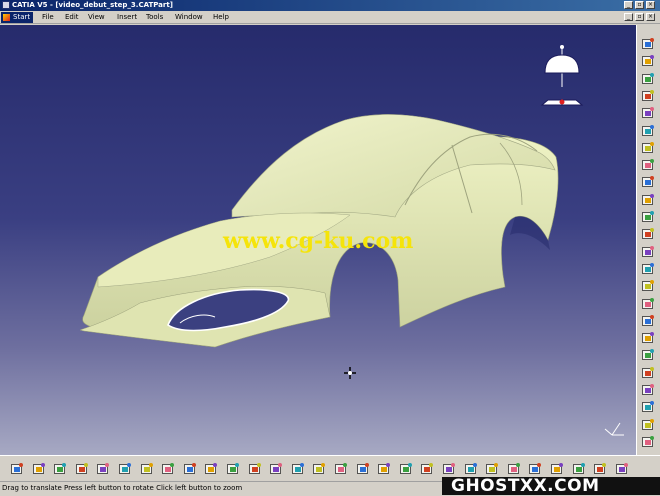 Image resolution: width=660 pixels, height=496 pixels. Describe the element at coordinates (639, 17) in the screenshot. I see `doc-restore-button: ▫` at that location.